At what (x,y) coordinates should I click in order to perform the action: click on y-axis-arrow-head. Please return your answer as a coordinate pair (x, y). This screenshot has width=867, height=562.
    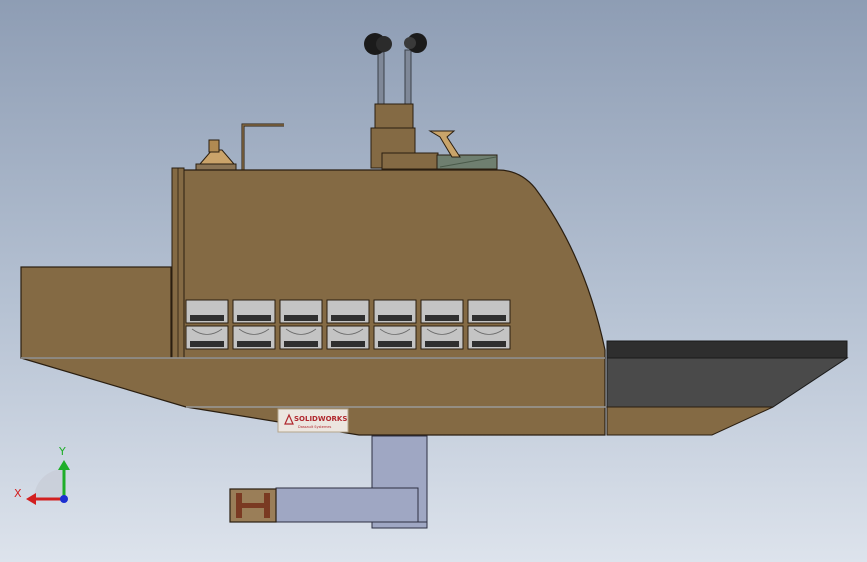
    Looking at the image, I should click on (64, 465).